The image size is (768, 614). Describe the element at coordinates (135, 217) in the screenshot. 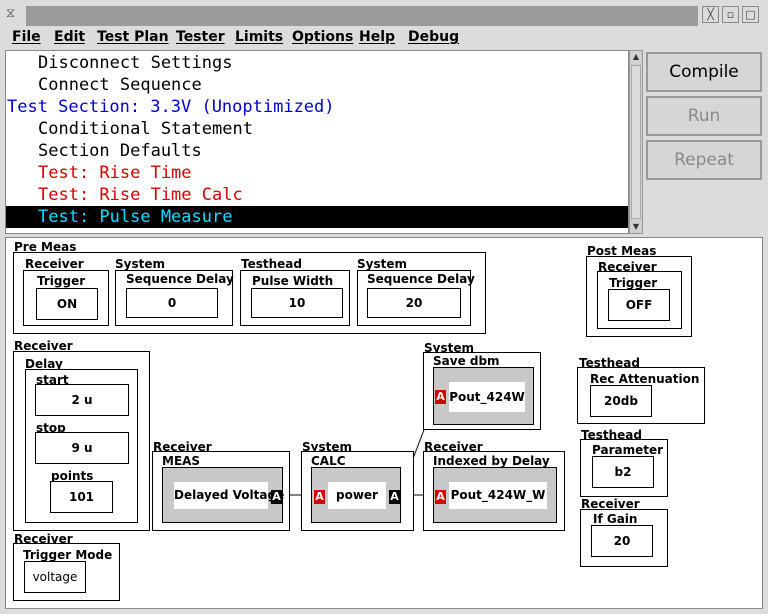

I see `list-item-selected: Test: Pulse Measure` at that location.